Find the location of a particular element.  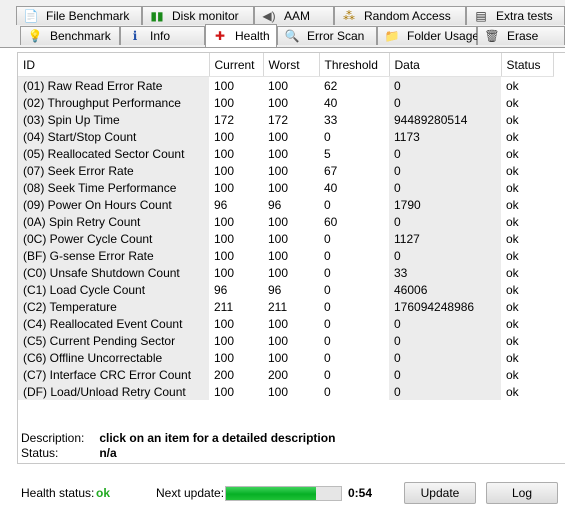

cell-threshold: 60 is located at coordinates (331, 221).